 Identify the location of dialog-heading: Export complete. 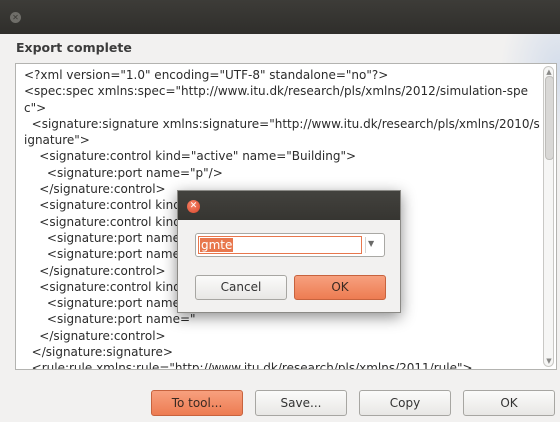
(74, 47).